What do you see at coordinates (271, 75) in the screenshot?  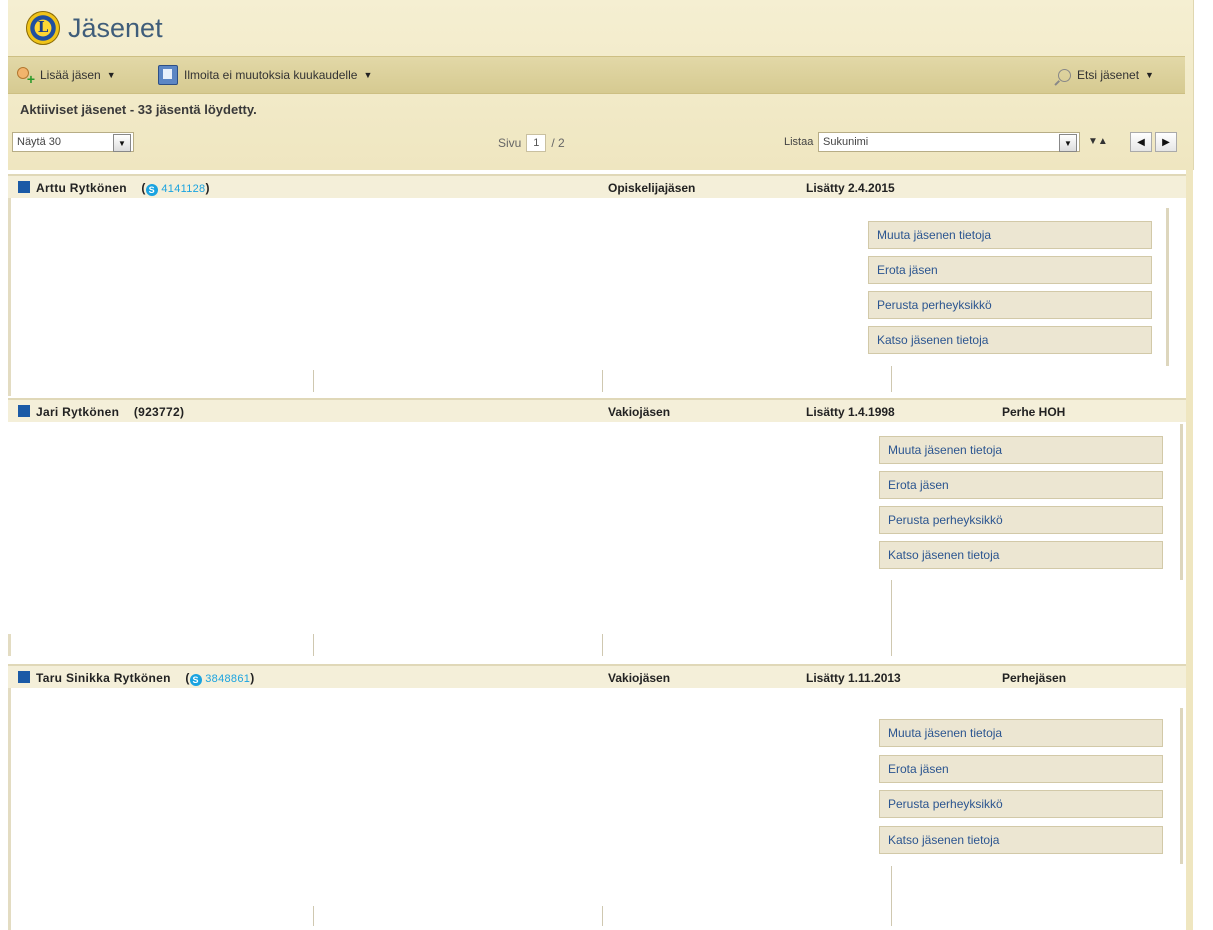 I see `report-no-changes-label: Ilmoita ei muutoksia kuukaudelle` at bounding box center [271, 75].